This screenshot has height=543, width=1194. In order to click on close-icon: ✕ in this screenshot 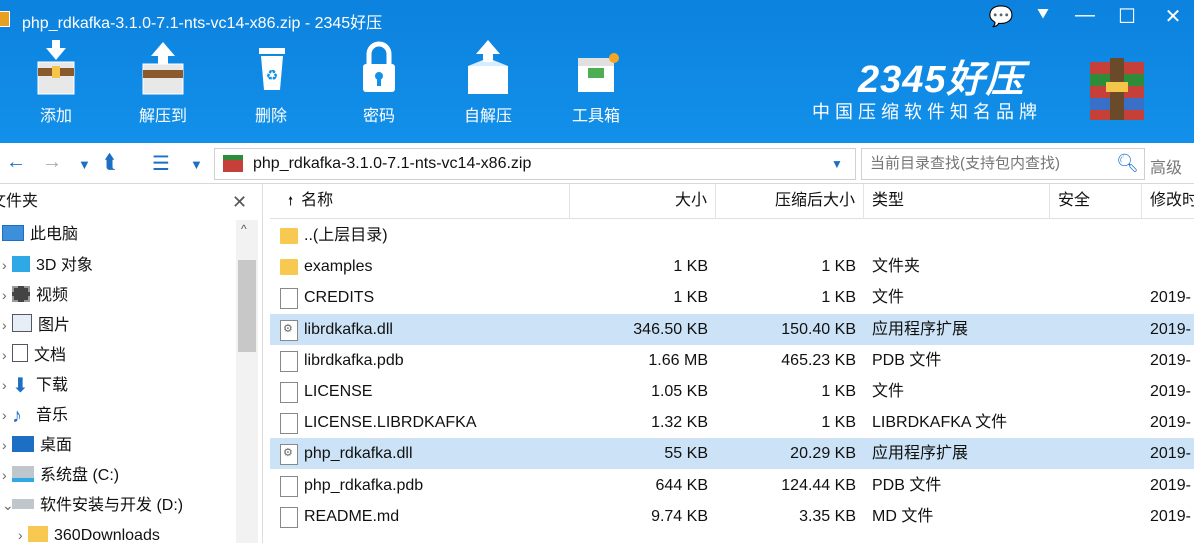, I will do `click(239, 202)`.